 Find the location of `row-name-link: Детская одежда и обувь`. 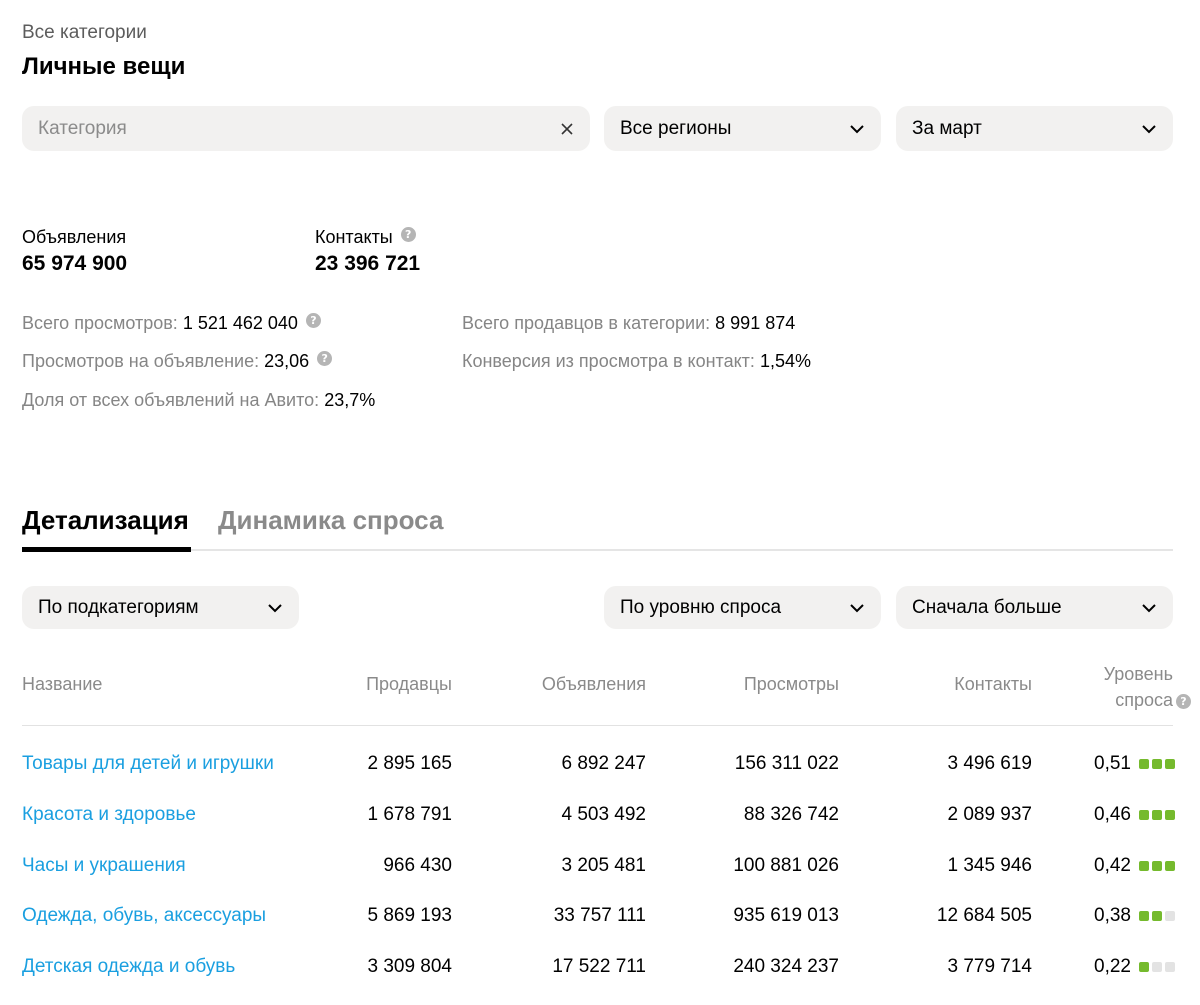

row-name-link: Детская одежда и обувь is located at coordinates (128, 967).